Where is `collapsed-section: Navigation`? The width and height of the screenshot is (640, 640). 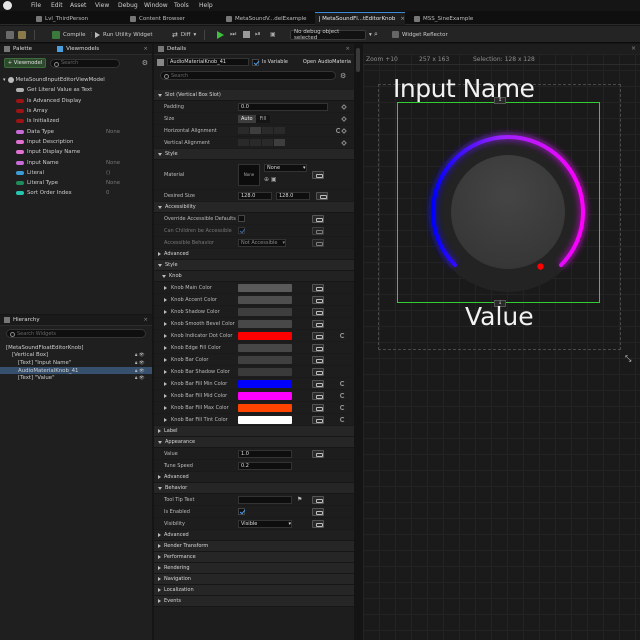 collapsed-section: Navigation is located at coordinates (254, 579).